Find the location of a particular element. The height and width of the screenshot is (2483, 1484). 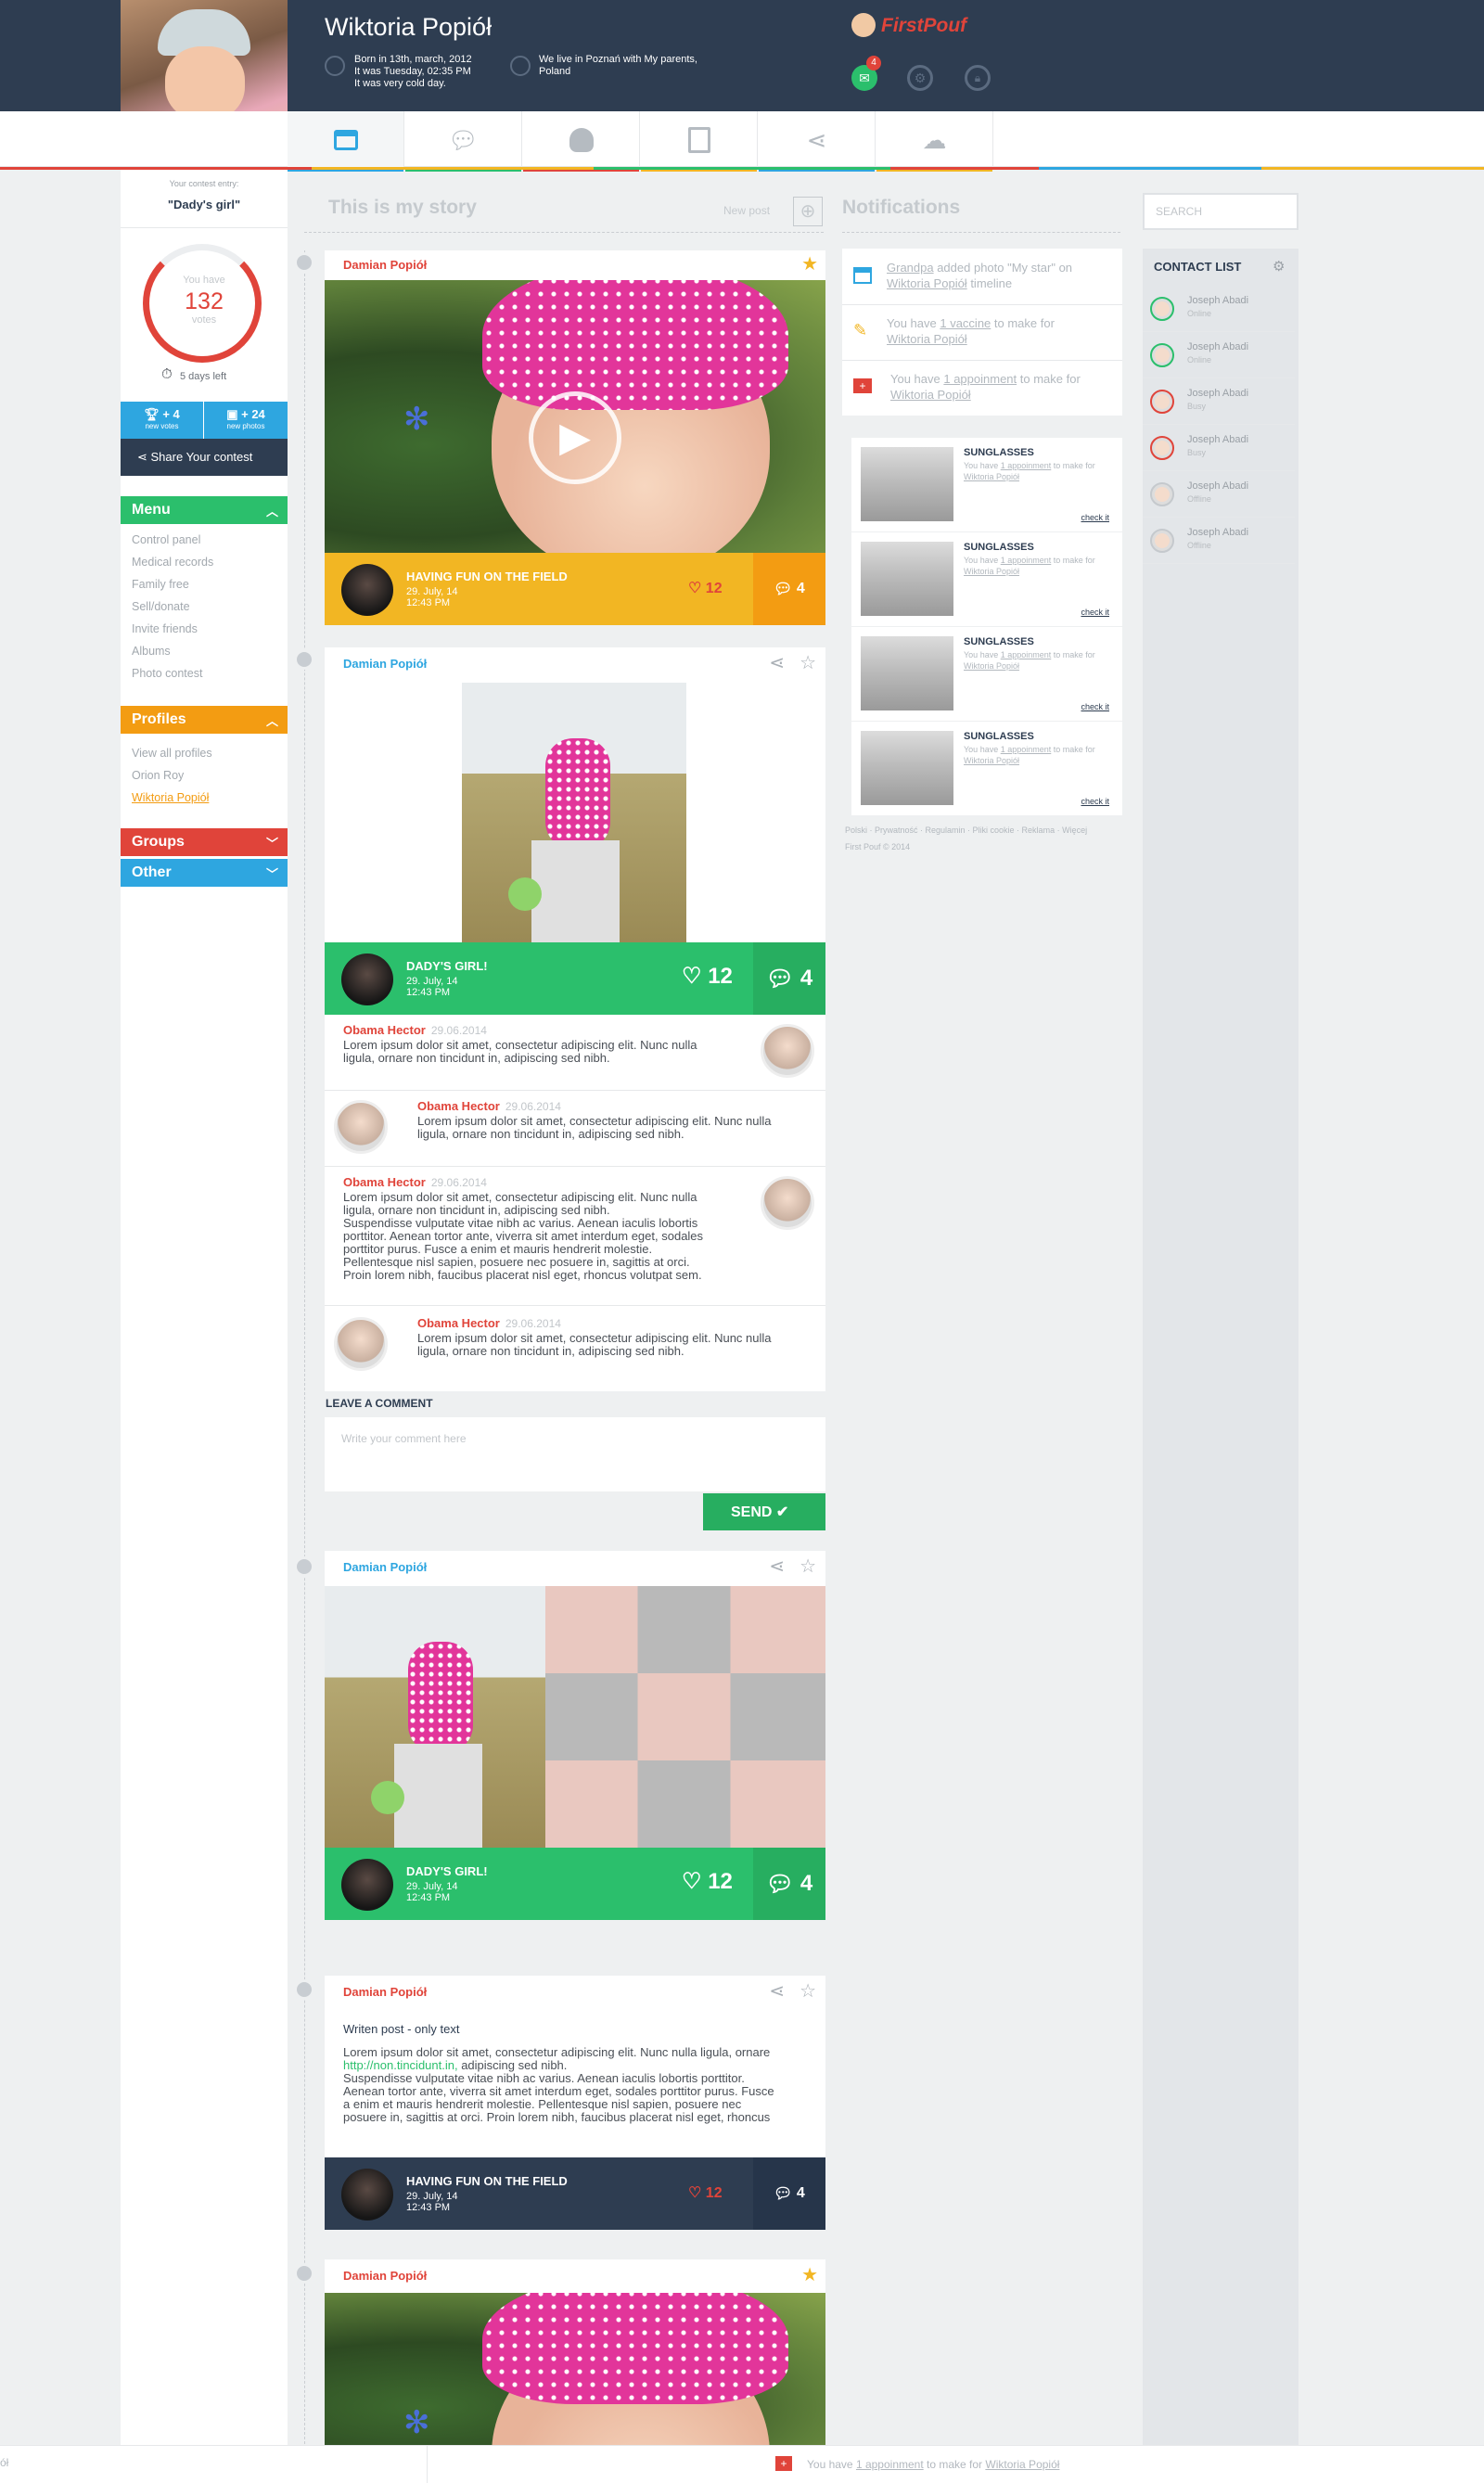

tab-profile is located at coordinates (581, 141).